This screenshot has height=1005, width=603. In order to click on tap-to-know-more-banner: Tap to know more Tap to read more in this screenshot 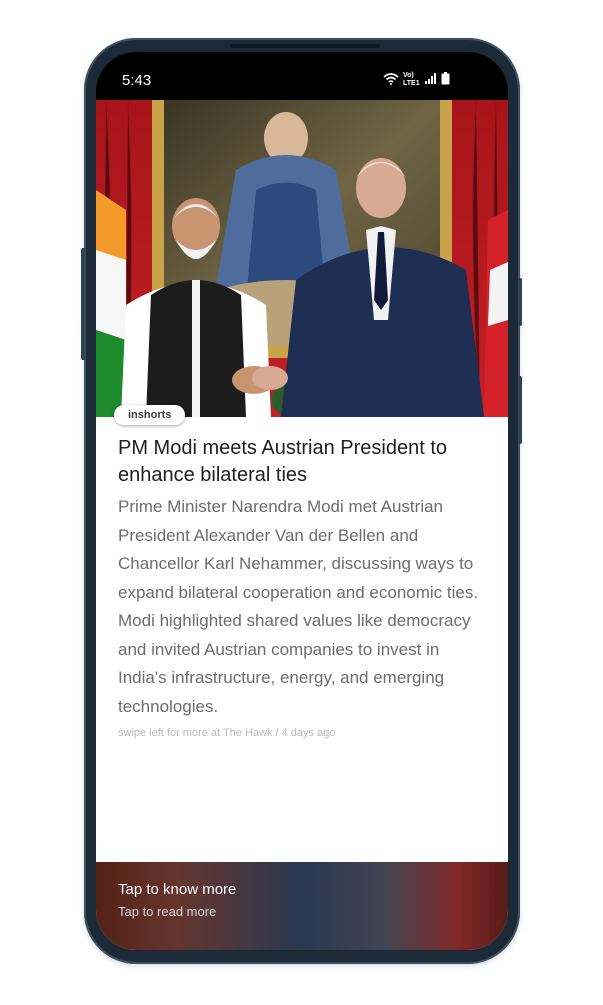, I will do `click(302, 906)`.